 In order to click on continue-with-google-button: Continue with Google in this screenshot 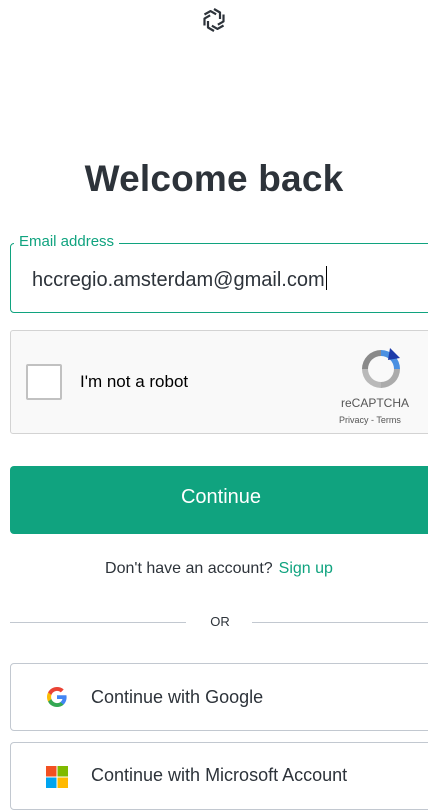, I will do `click(219, 697)`.